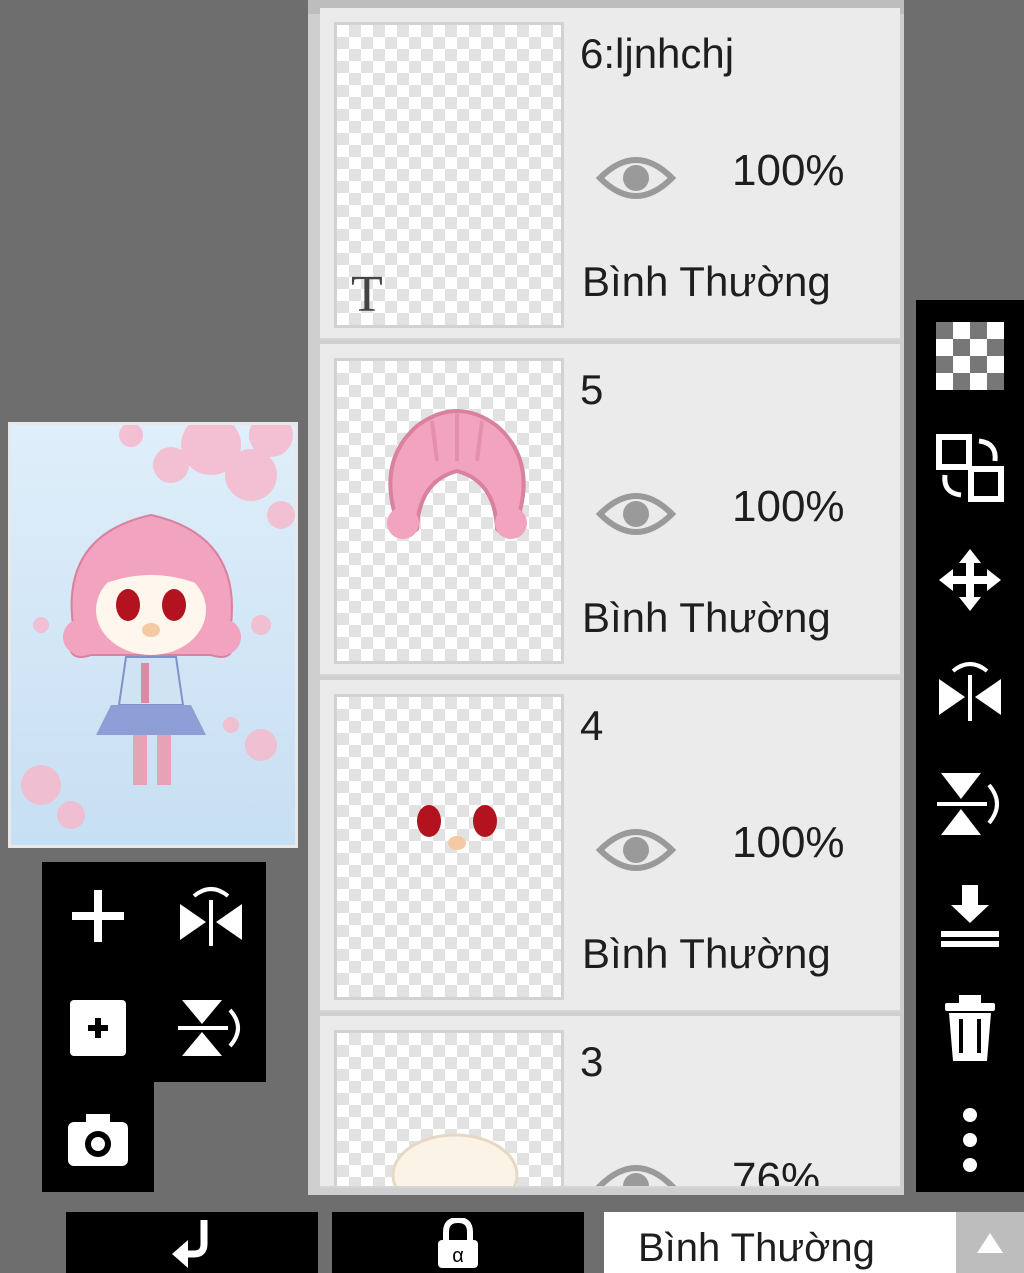 The height and width of the screenshot is (1273, 1024). I want to click on add-image-layer-button, so click(98, 1028).